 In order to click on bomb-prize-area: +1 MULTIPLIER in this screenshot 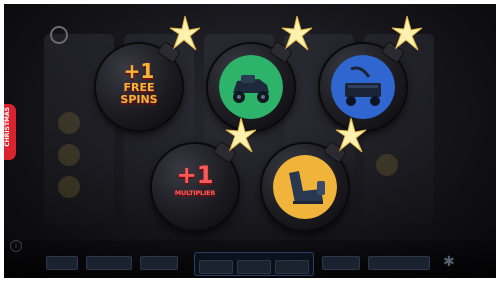, I will do `click(195, 187)`.